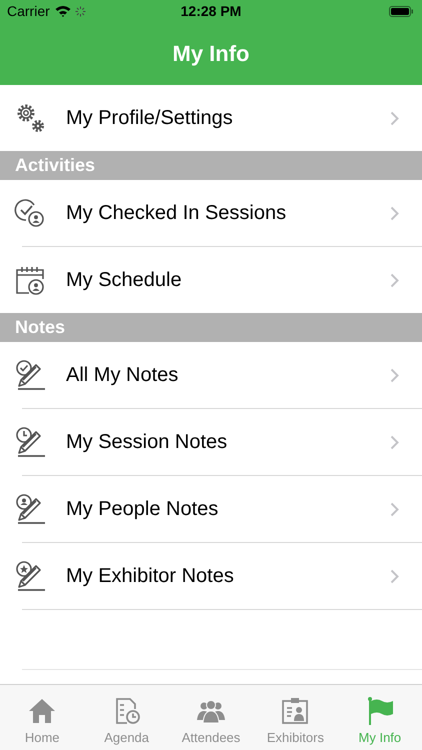  Describe the element at coordinates (123, 375) in the screenshot. I see `row-label: All My Notes` at that location.